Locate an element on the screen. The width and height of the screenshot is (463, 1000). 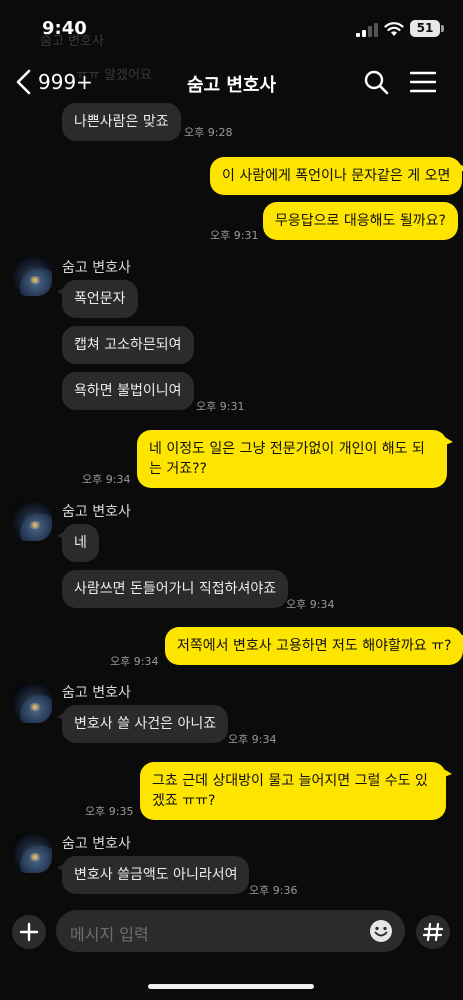
chat-header: 999+ 숨고 변호사 is located at coordinates (231, 82).